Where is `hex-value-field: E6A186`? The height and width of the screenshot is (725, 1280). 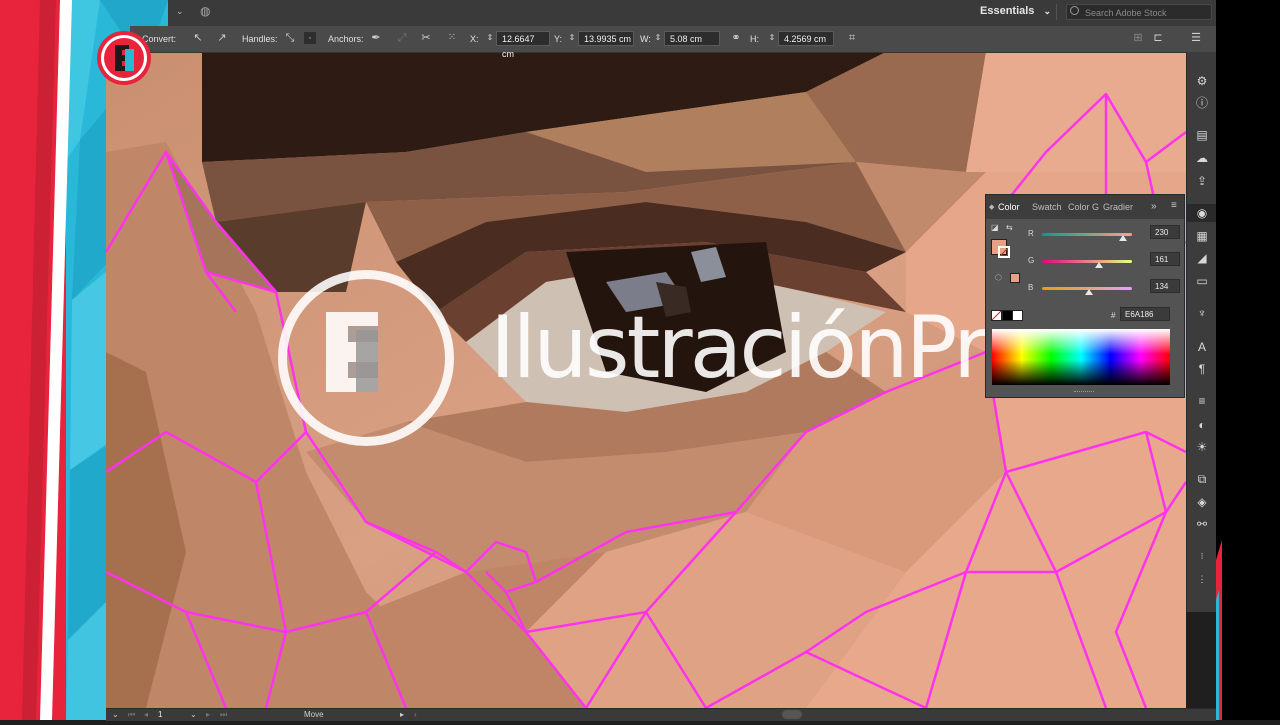
hex-value-field: E6A186 is located at coordinates (1145, 314).